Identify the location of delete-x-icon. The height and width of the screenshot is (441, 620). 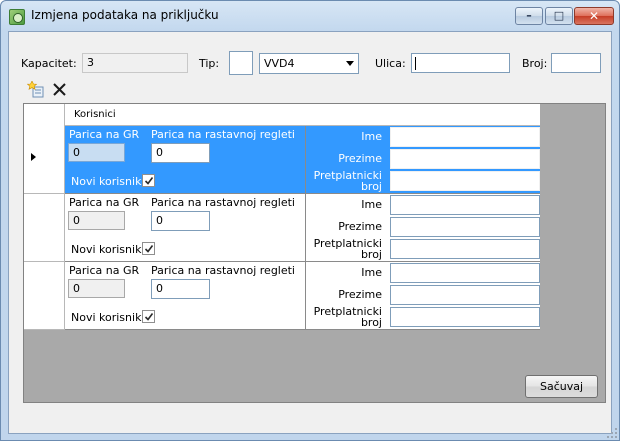
(60, 90).